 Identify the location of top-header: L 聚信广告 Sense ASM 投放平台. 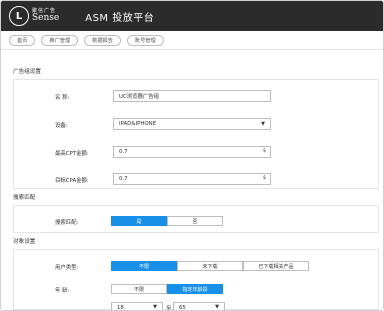
(192, 16).